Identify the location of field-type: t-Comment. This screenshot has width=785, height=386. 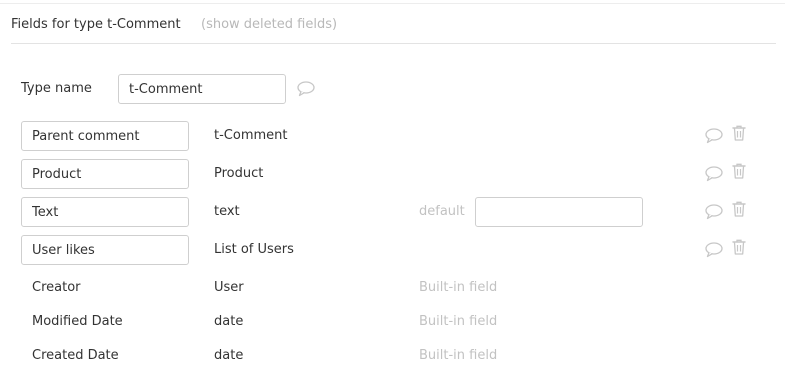
(251, 135).